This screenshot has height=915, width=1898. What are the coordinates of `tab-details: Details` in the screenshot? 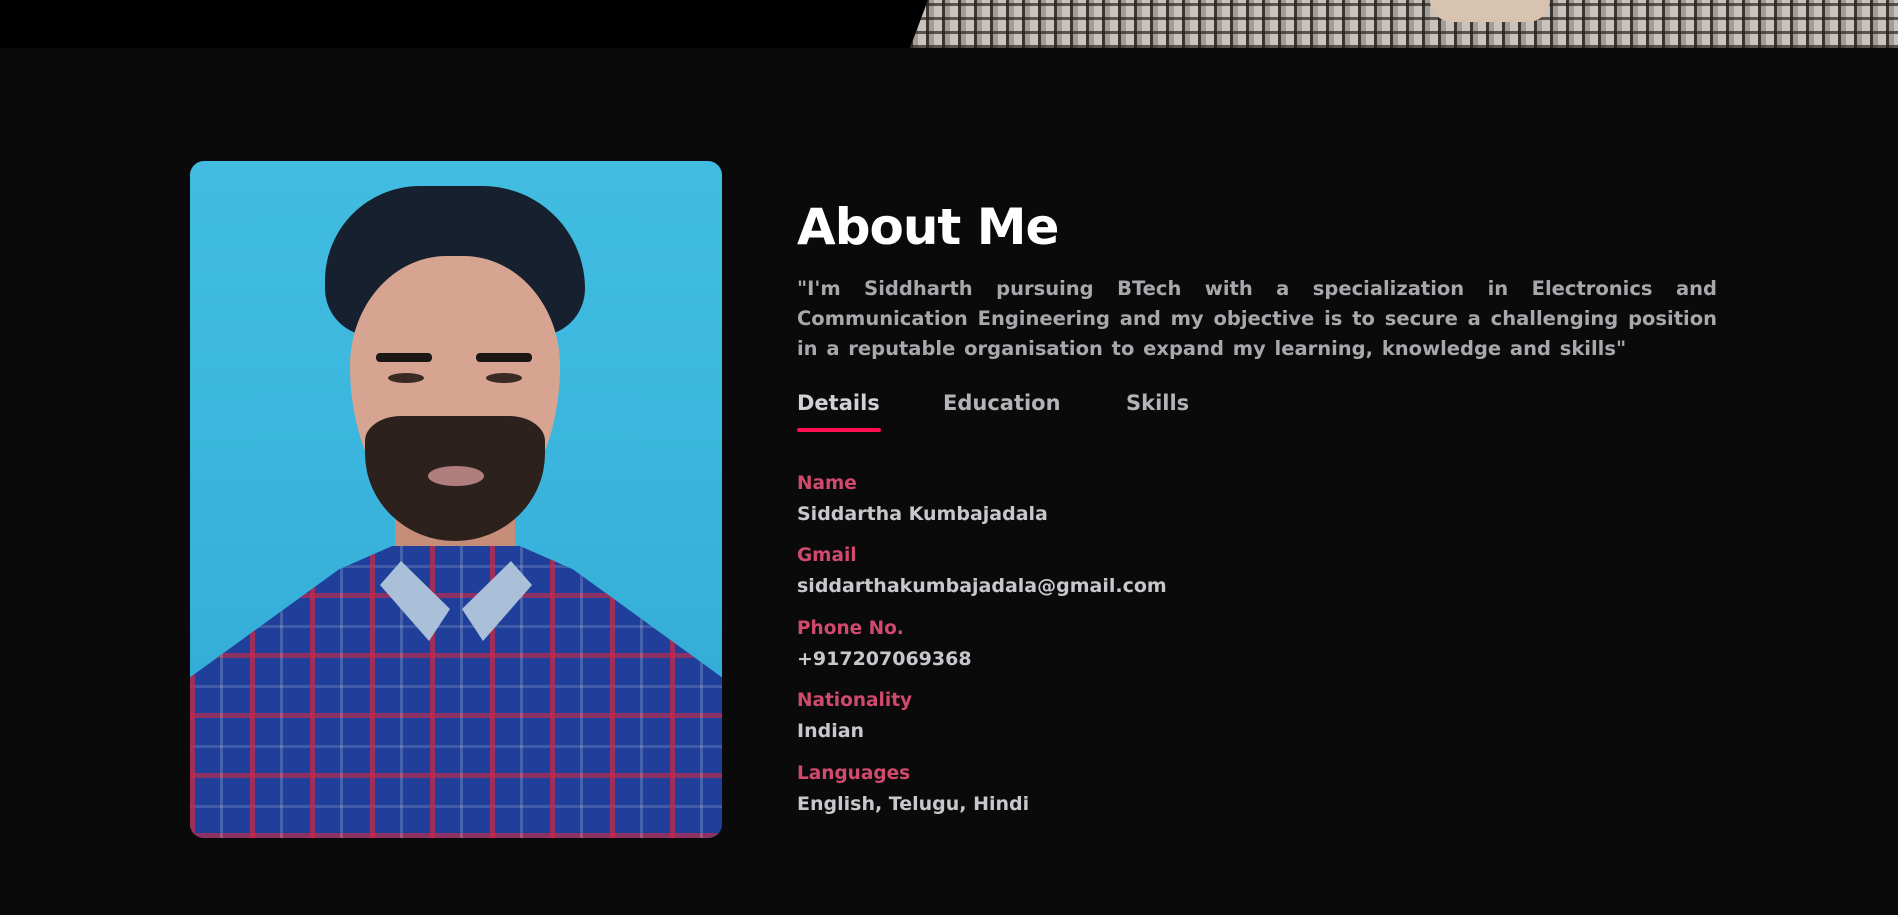 It's located at (838, 403).